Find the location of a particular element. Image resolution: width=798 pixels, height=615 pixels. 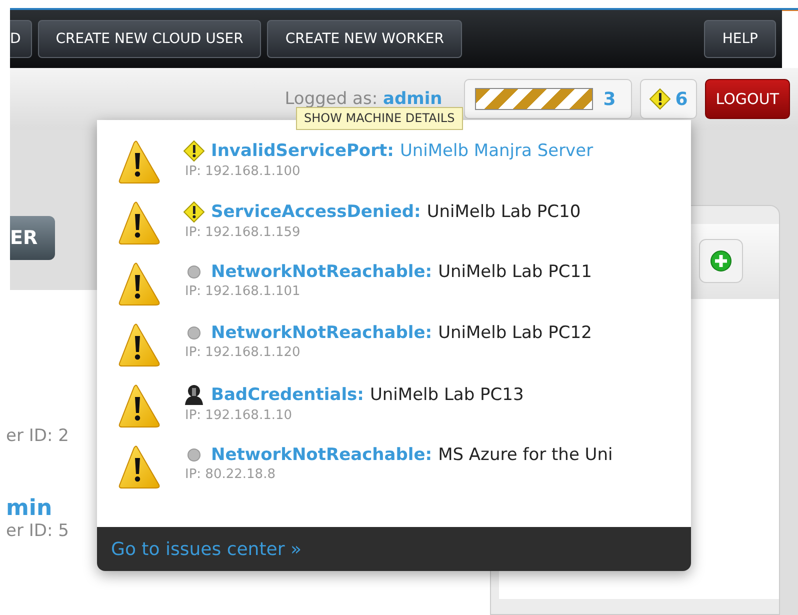

issues-button: 6 is located at coordinates (668, 99).